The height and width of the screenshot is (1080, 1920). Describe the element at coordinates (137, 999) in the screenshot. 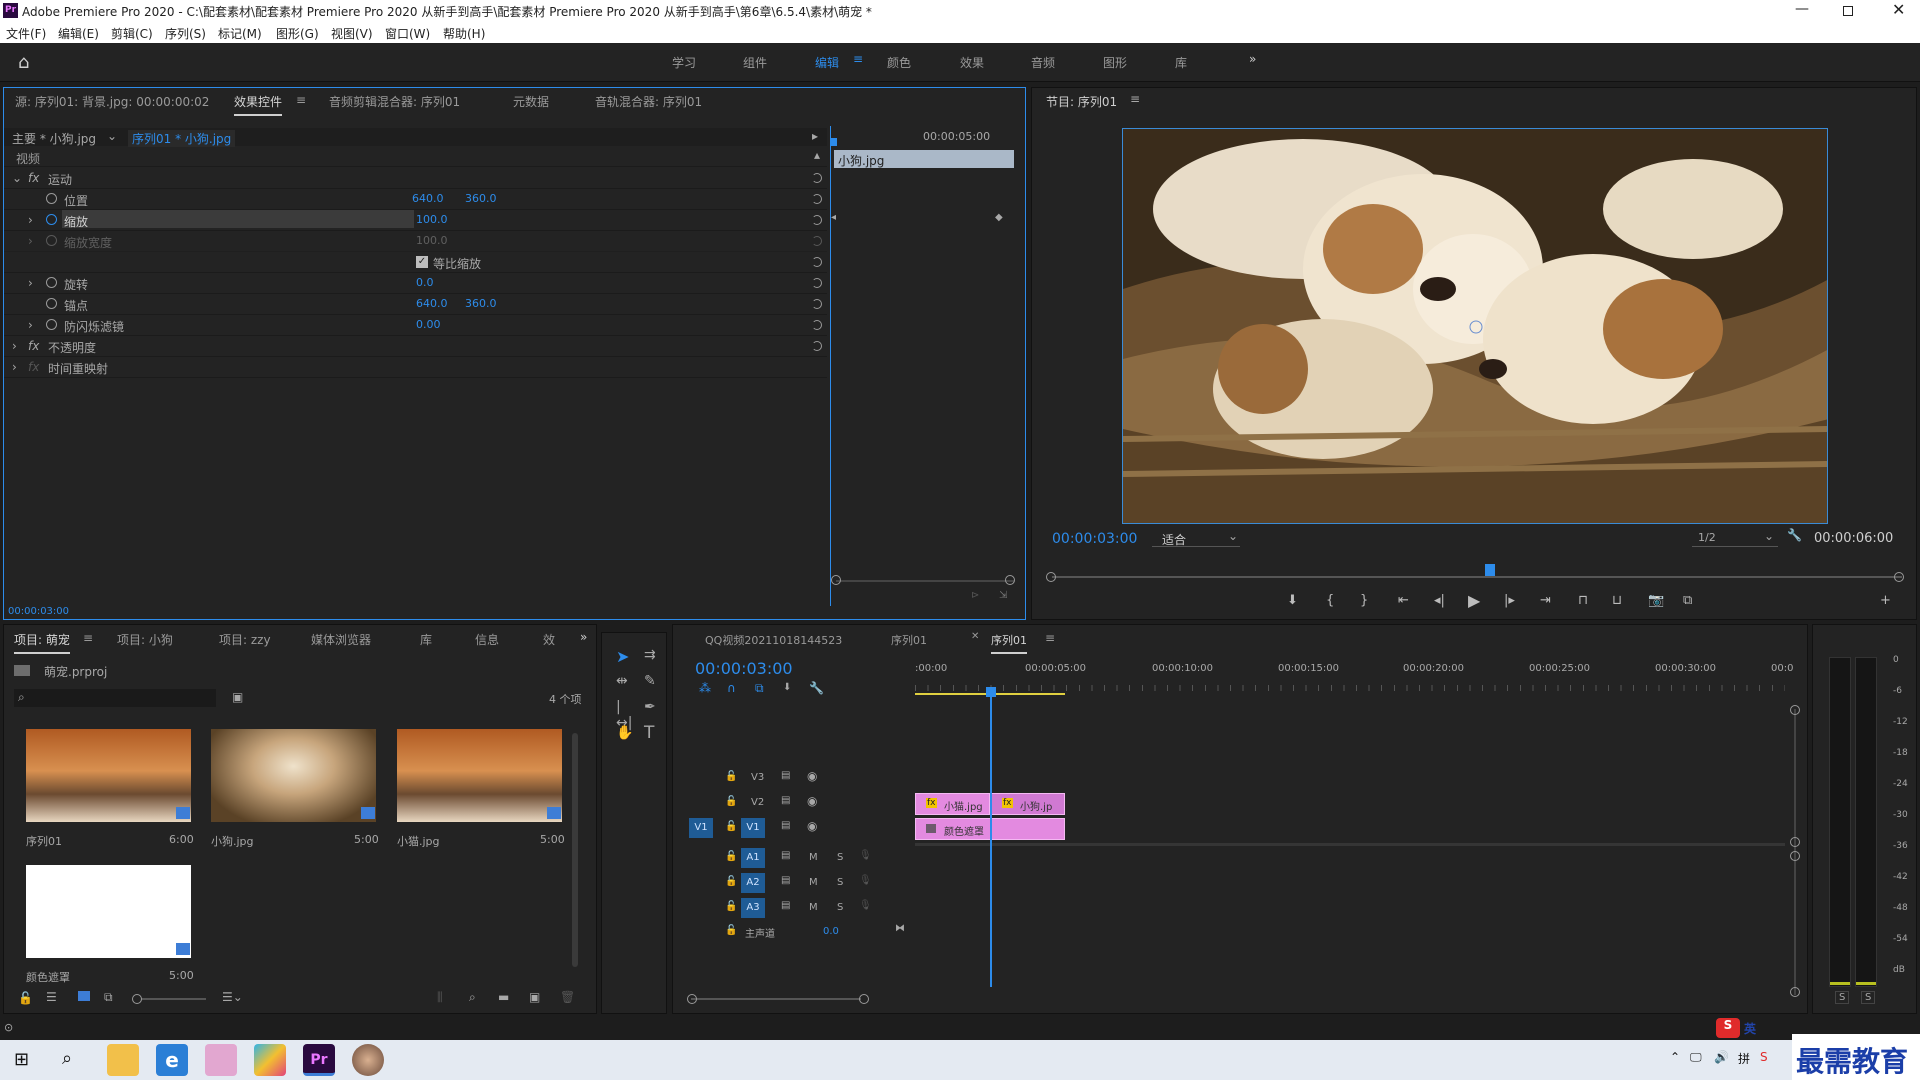

I see `zoom-slider-handle` at that location.